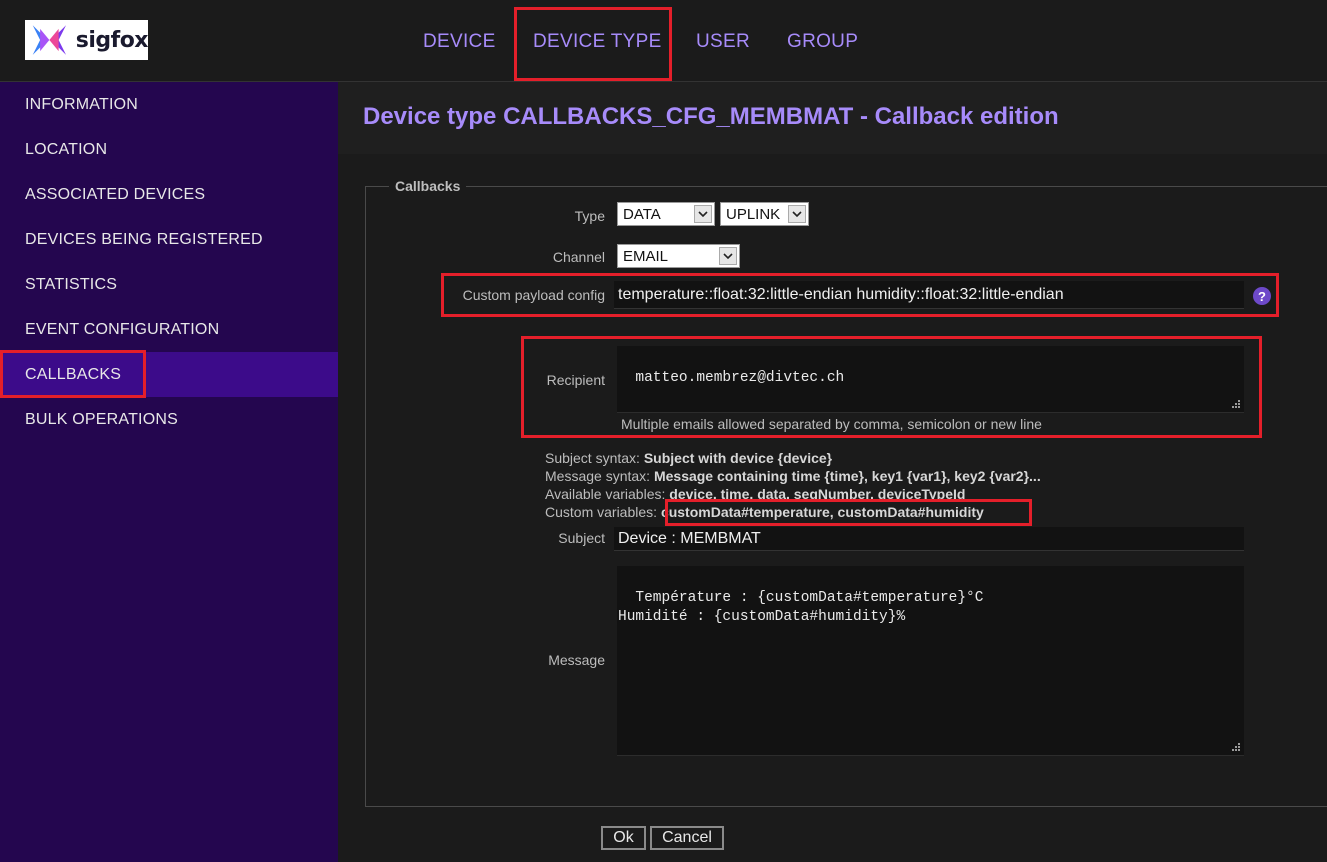  What do you see at coordinates (533, 295) in the screenshot?
I see `payload-config-label: Custom payload config` at bounding box center [533, 295].